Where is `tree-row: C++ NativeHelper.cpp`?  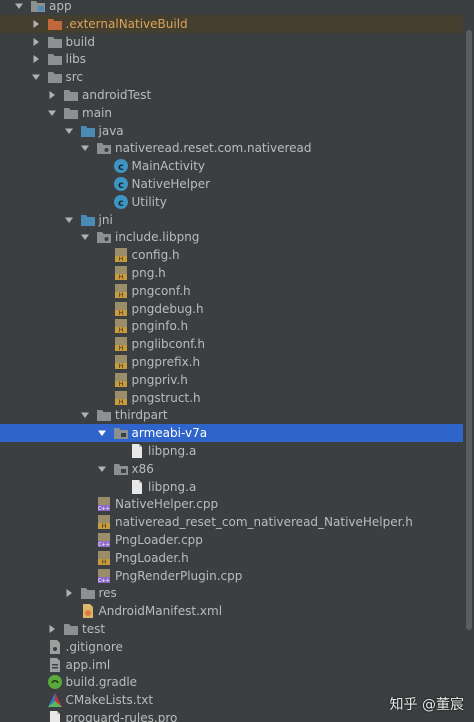 tree-row: C++ NativeHelper.cpp is located at coordinates (231, 504).